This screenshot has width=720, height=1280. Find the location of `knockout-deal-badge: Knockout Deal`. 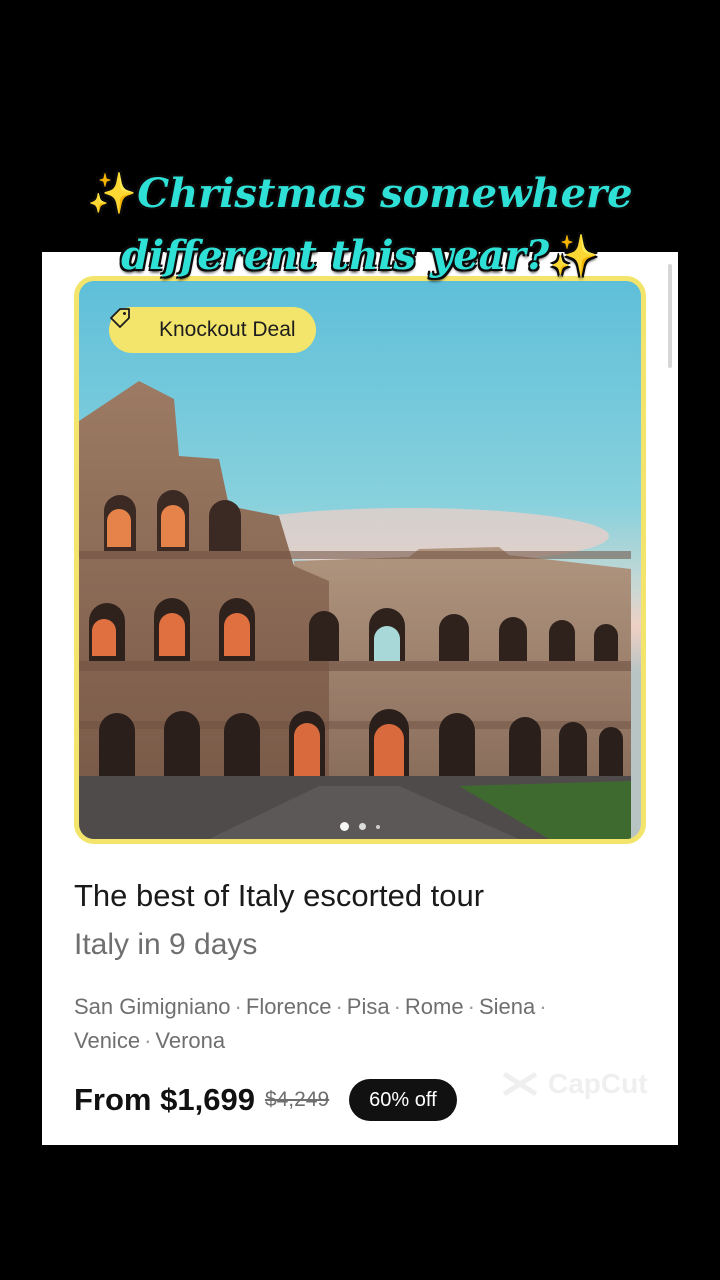

knockout-deal-badge: Knockout Deal is located at coordinates (212, 330).